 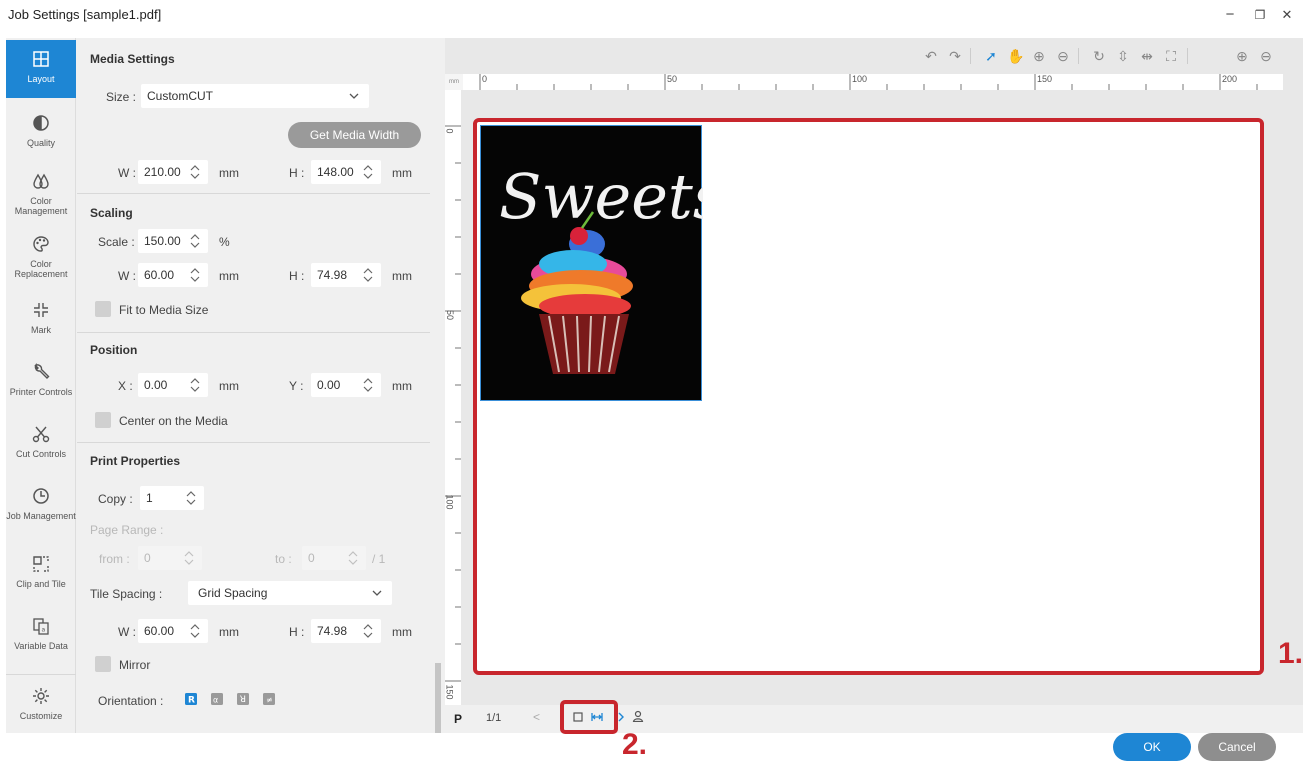 I want to click on minimize-button: −, so click(x=1230, y=15).